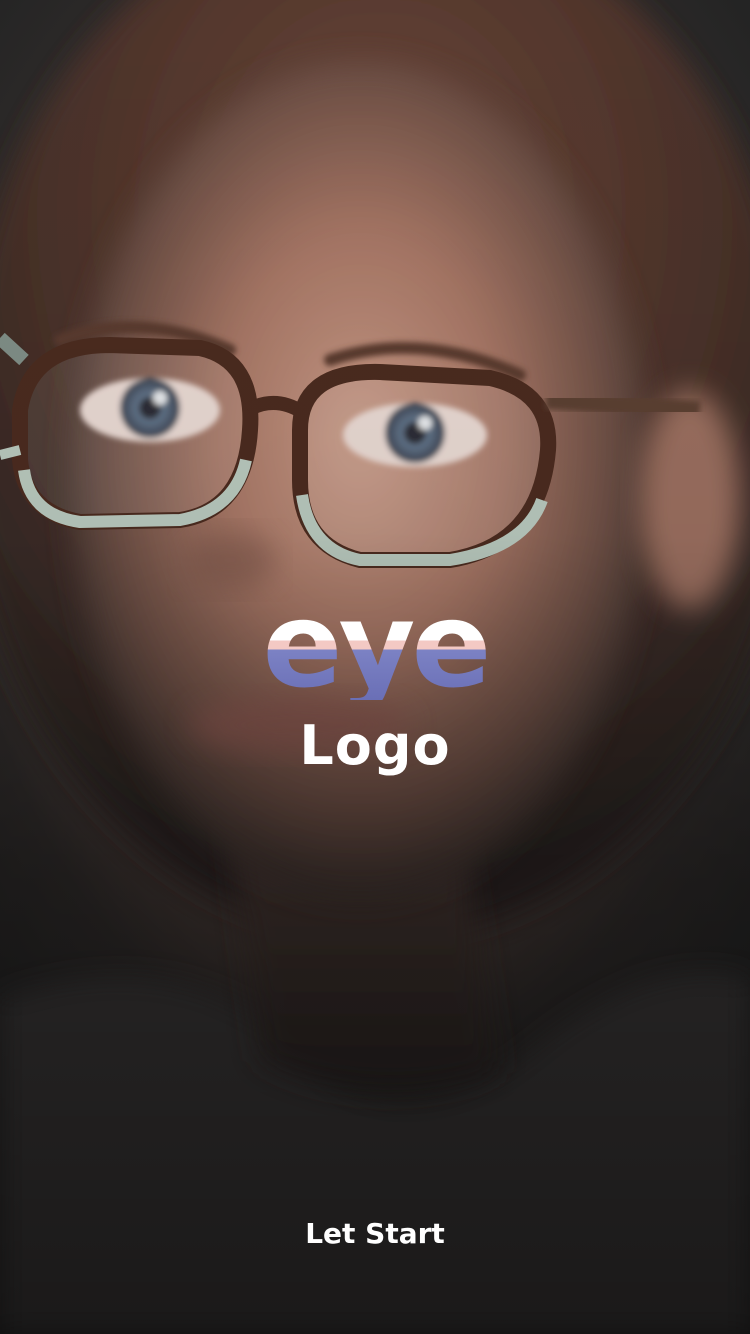  Describe the element at coordinates (375, 1233) in the screenshot. I see `let-start-button: Let Start` at that location.